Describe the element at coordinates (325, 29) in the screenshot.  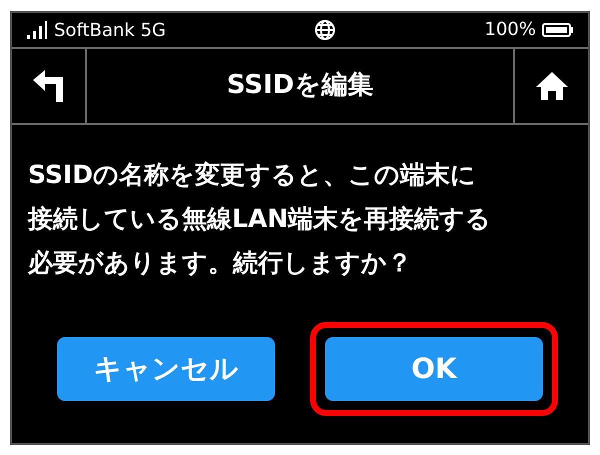
I see `globe-icon` at that location.